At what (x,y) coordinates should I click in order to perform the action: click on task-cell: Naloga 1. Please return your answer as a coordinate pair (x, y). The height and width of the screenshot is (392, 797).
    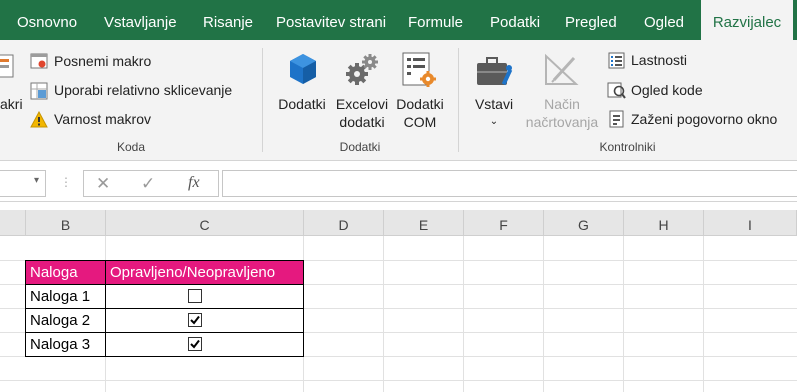
    Looking at the image, I should click on (65, 296).